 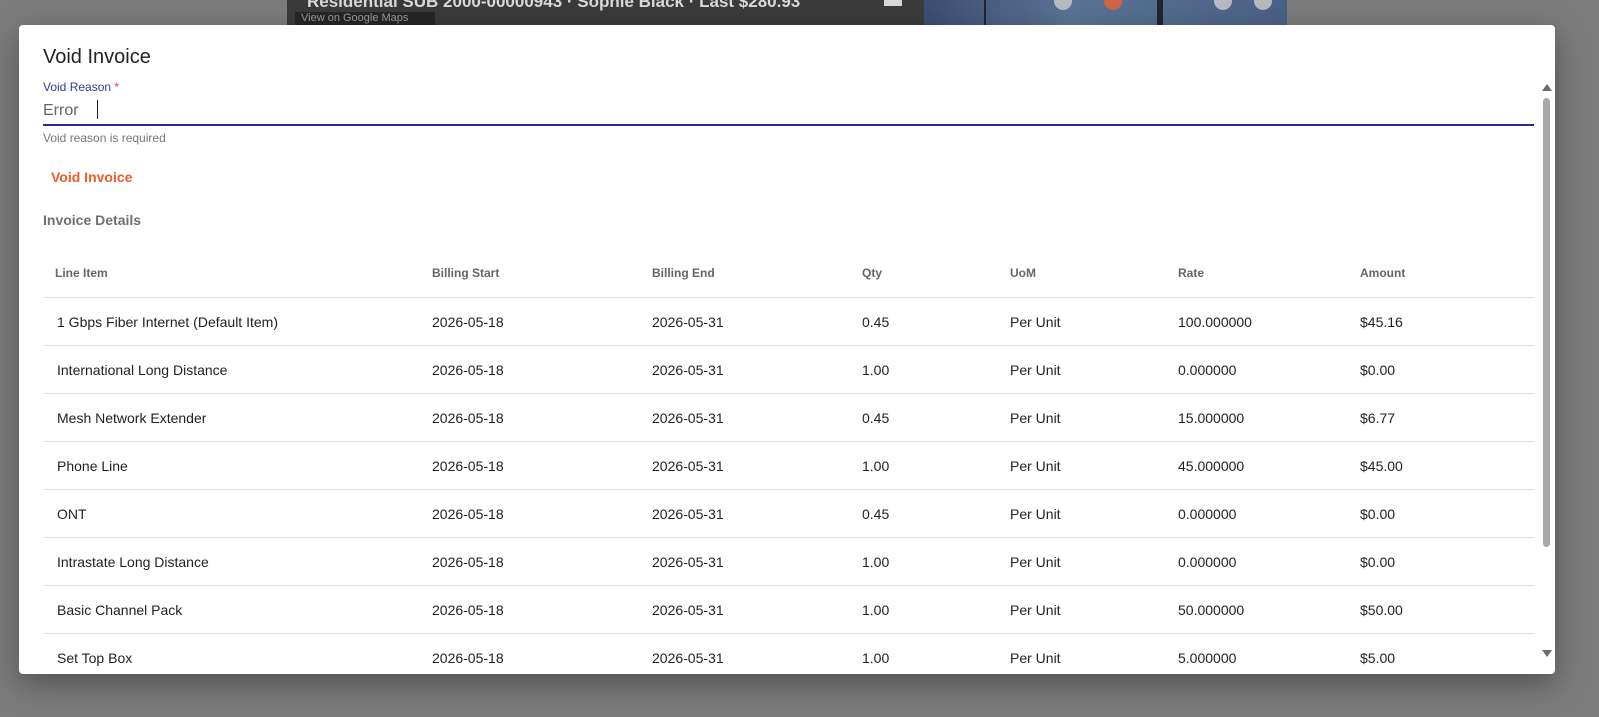 What do you see at coordinates (1269, 609) in the screenshot?
I see `cell-rate: 50.000000` at bounding box center [1269, 609].